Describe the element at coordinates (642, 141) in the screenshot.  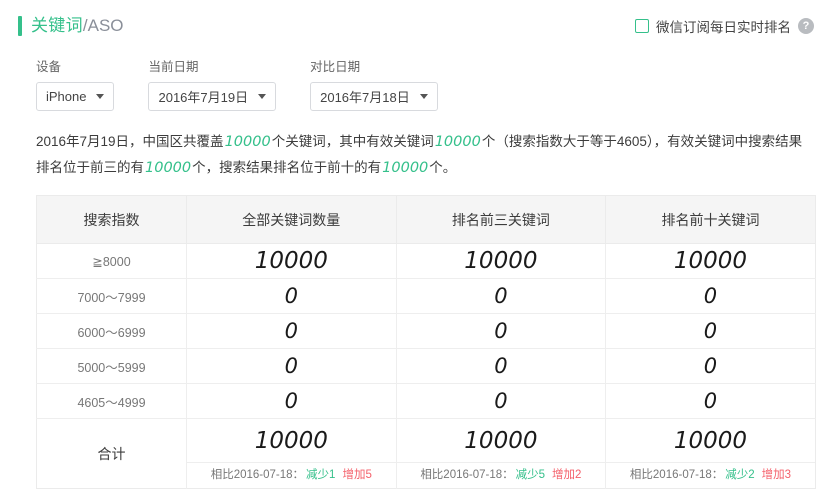
I see `summary-part-3: 个（搜索指数大于等于4605），有效关键词中搜索结果` at that location.